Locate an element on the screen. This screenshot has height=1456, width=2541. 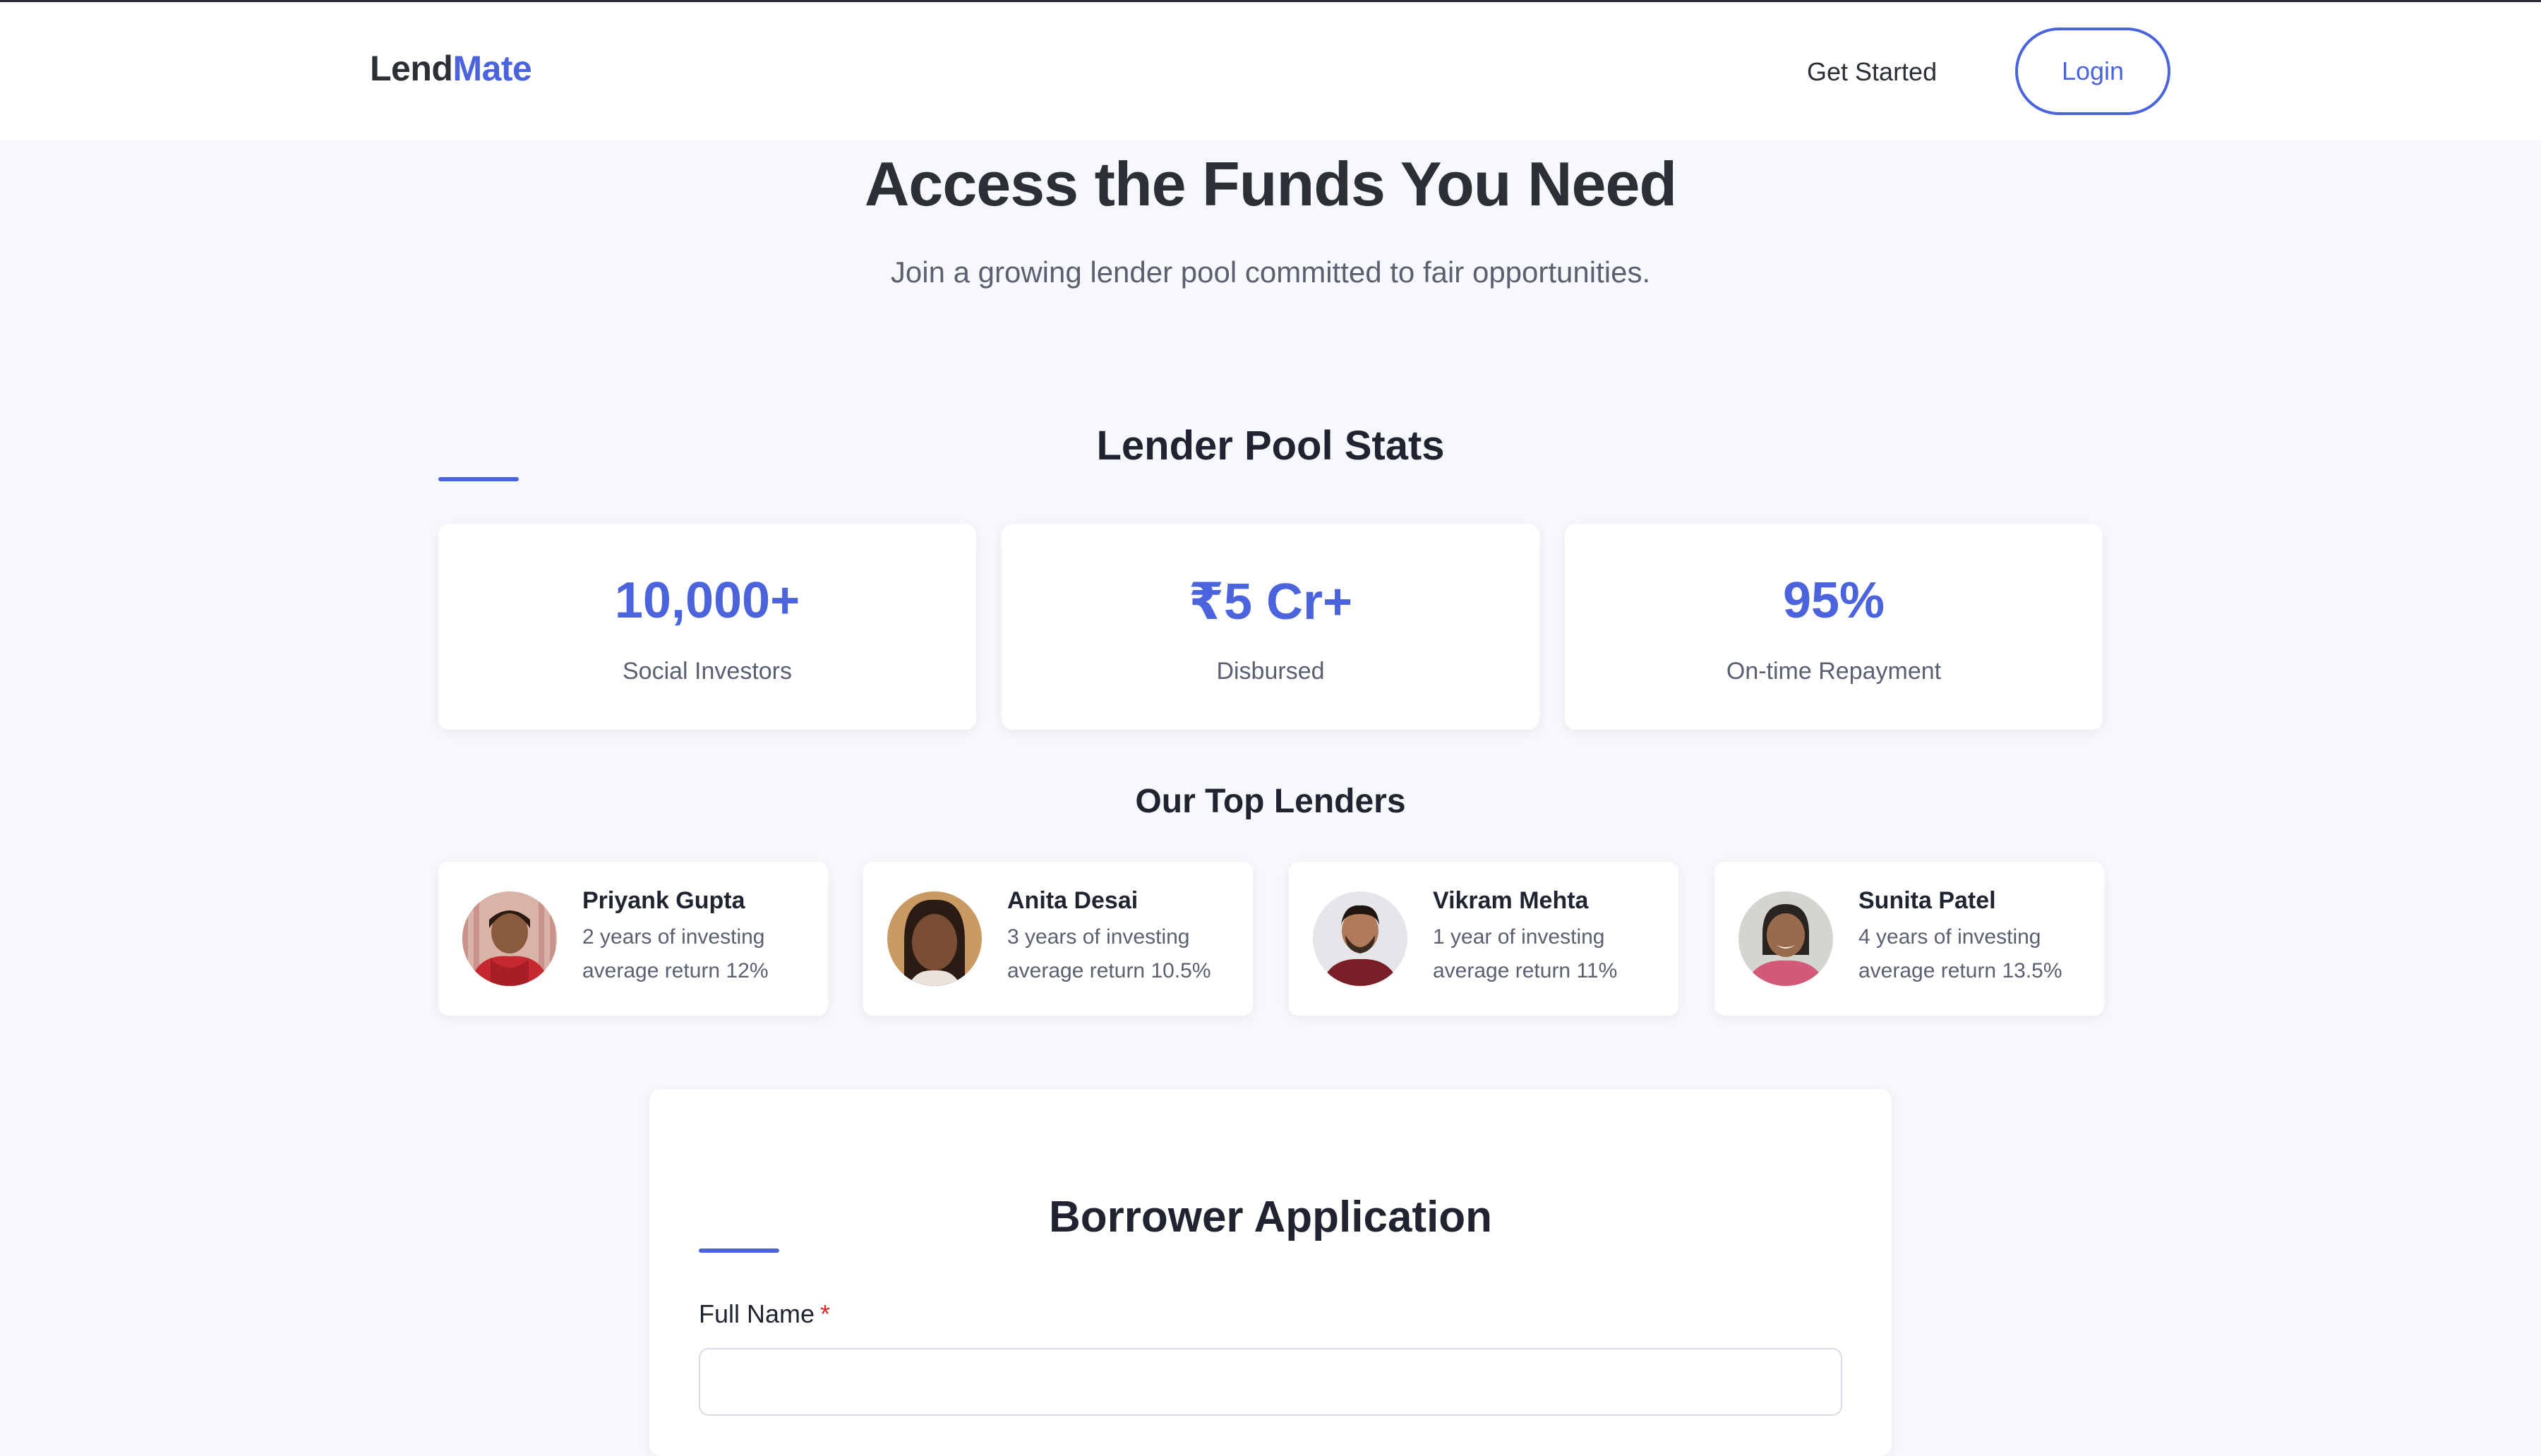
stat-value: 10,000+ is located at coordinates (707, 600).